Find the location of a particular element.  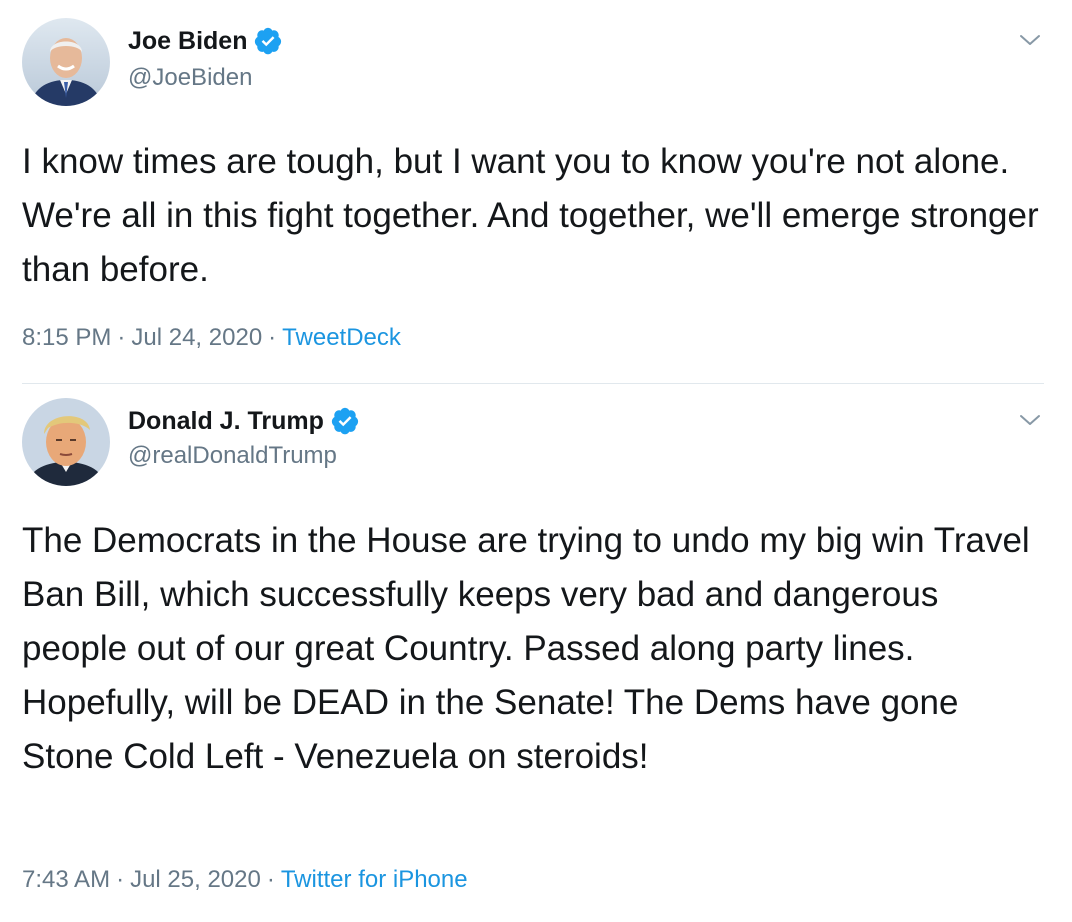

author-name-row: Donald J. Trump is located at coordinates (244, 421).